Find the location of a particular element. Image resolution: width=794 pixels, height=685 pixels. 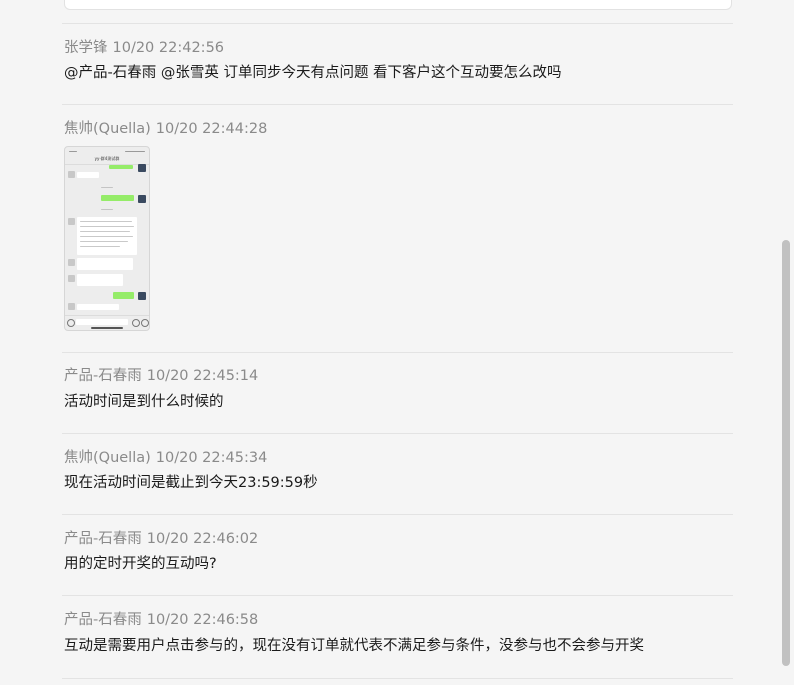

message-time: 10/20 22:42:56 is located at coordinates (168, 48).